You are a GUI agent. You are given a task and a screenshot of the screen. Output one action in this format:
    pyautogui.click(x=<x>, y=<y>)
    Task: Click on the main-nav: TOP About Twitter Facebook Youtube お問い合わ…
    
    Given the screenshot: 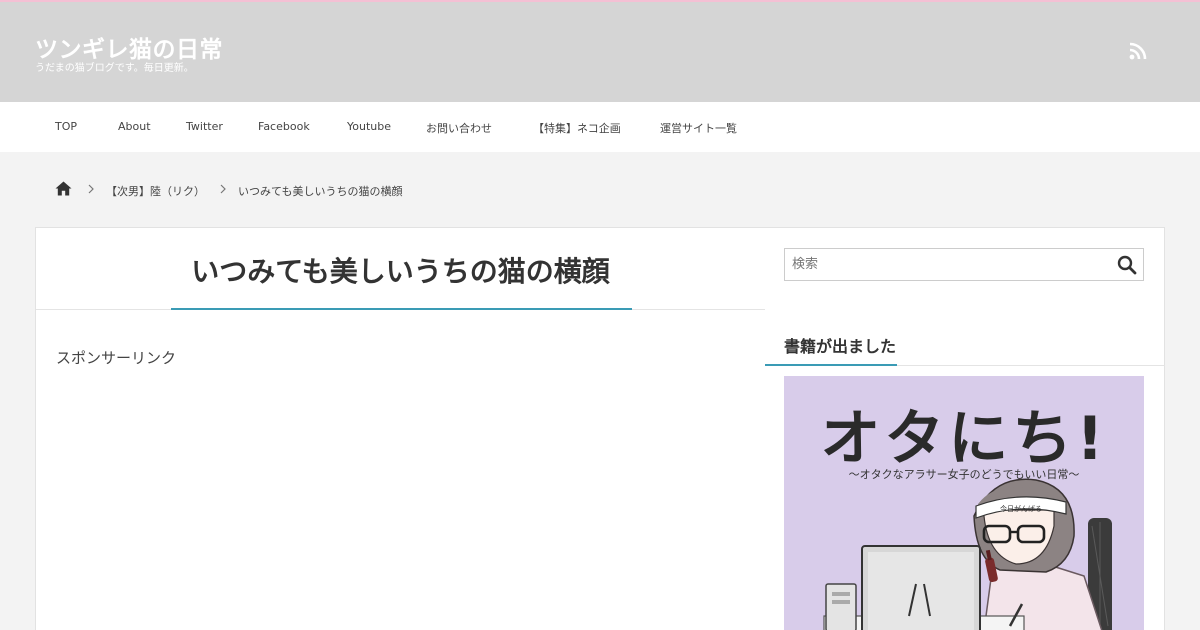 What is the action you would take?
    pyautogui.click(x=600, y=127)
    